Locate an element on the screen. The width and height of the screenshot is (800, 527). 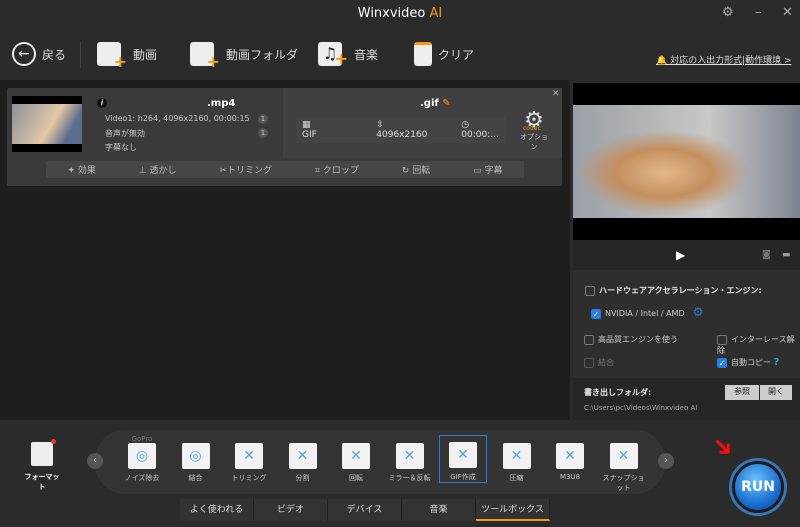
output-folder-label: 書き出しフォルダ: is located at coordinates (618, 392).